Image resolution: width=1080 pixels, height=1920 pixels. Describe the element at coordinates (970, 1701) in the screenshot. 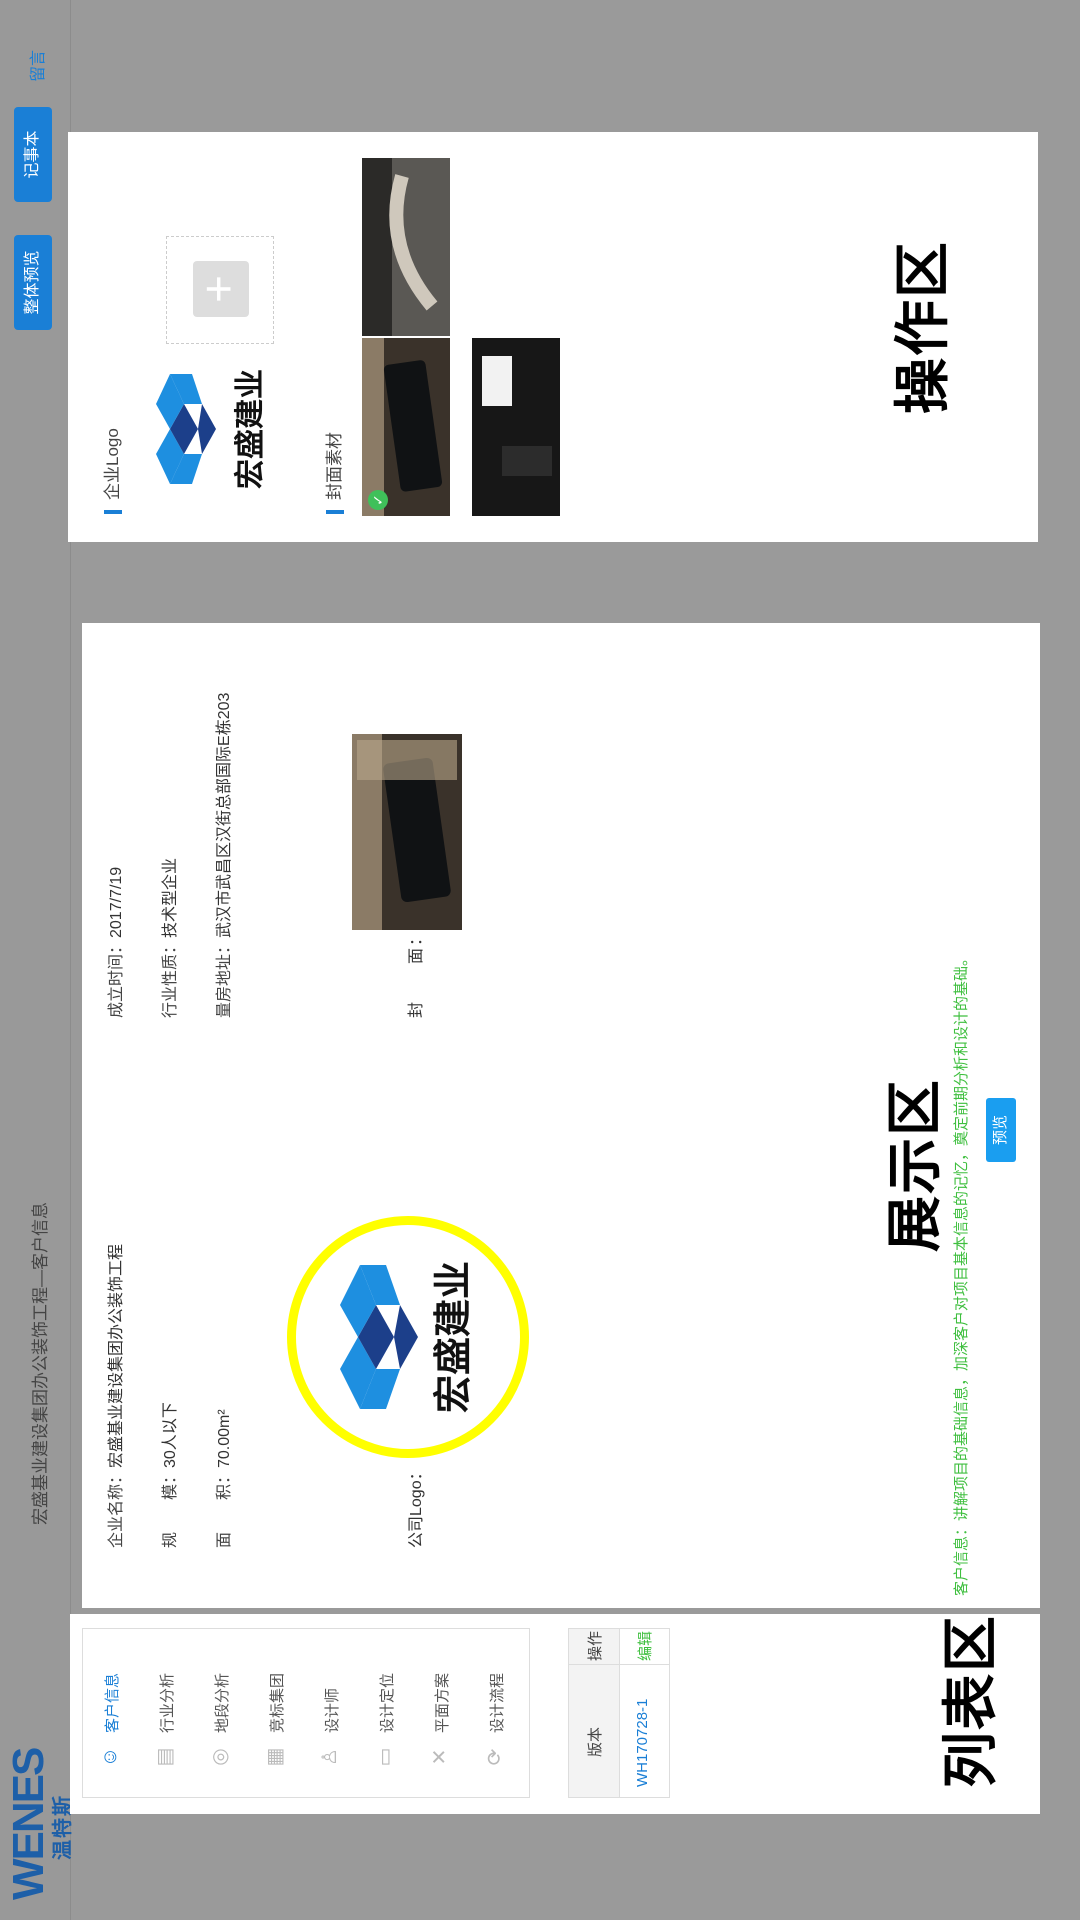

I see `list-zone-title: 列表区` at that location.